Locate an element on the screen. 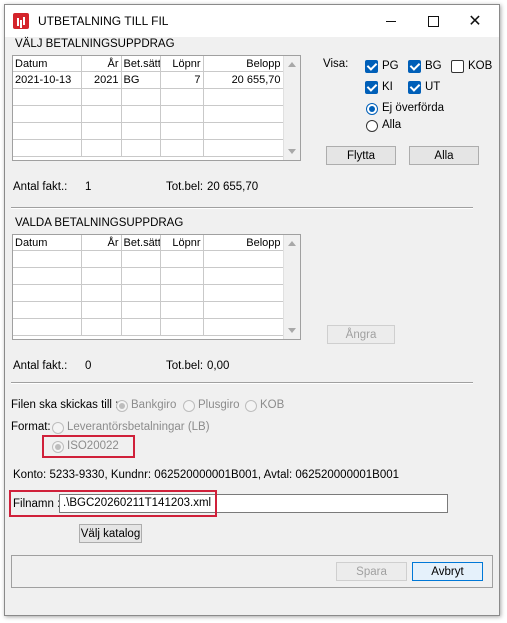 This screenshot has width=507, height=623. radio-bankgiro is located at coordinates (122, 406).